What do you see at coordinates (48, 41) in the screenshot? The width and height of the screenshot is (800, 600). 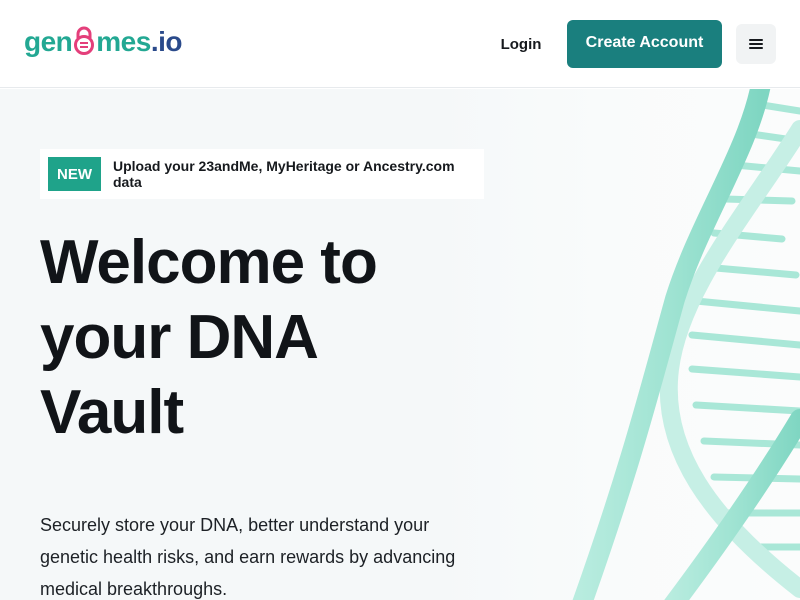 I see `logo-text-part1: gen` at bounding box center [48, 41].